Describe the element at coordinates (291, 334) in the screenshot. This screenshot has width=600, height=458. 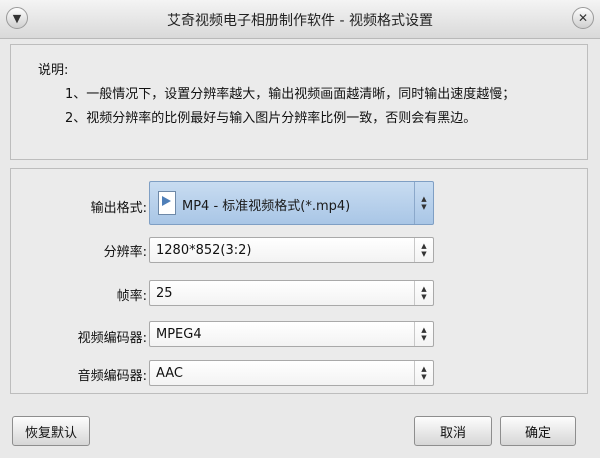
I see `video-codec-select: MPEG4 ▲ ▼` at that location.